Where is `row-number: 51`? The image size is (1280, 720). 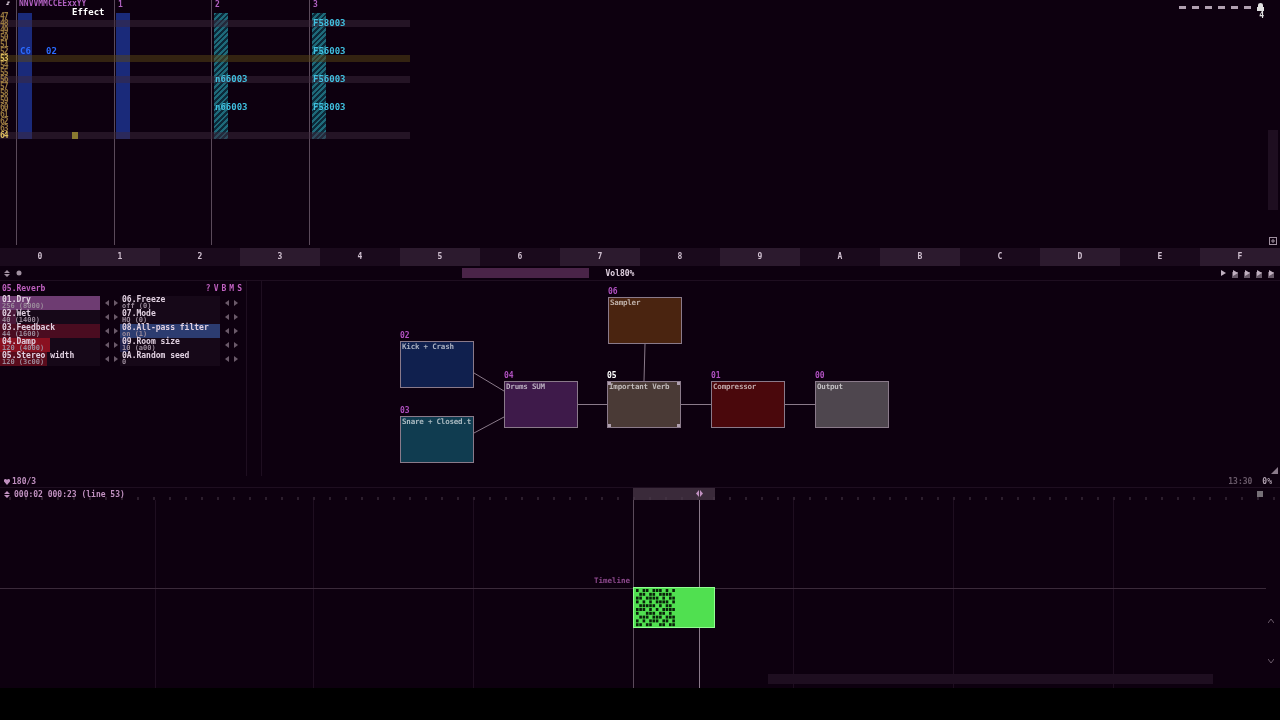 row-number: 51 is located at coordinates (5, 44).